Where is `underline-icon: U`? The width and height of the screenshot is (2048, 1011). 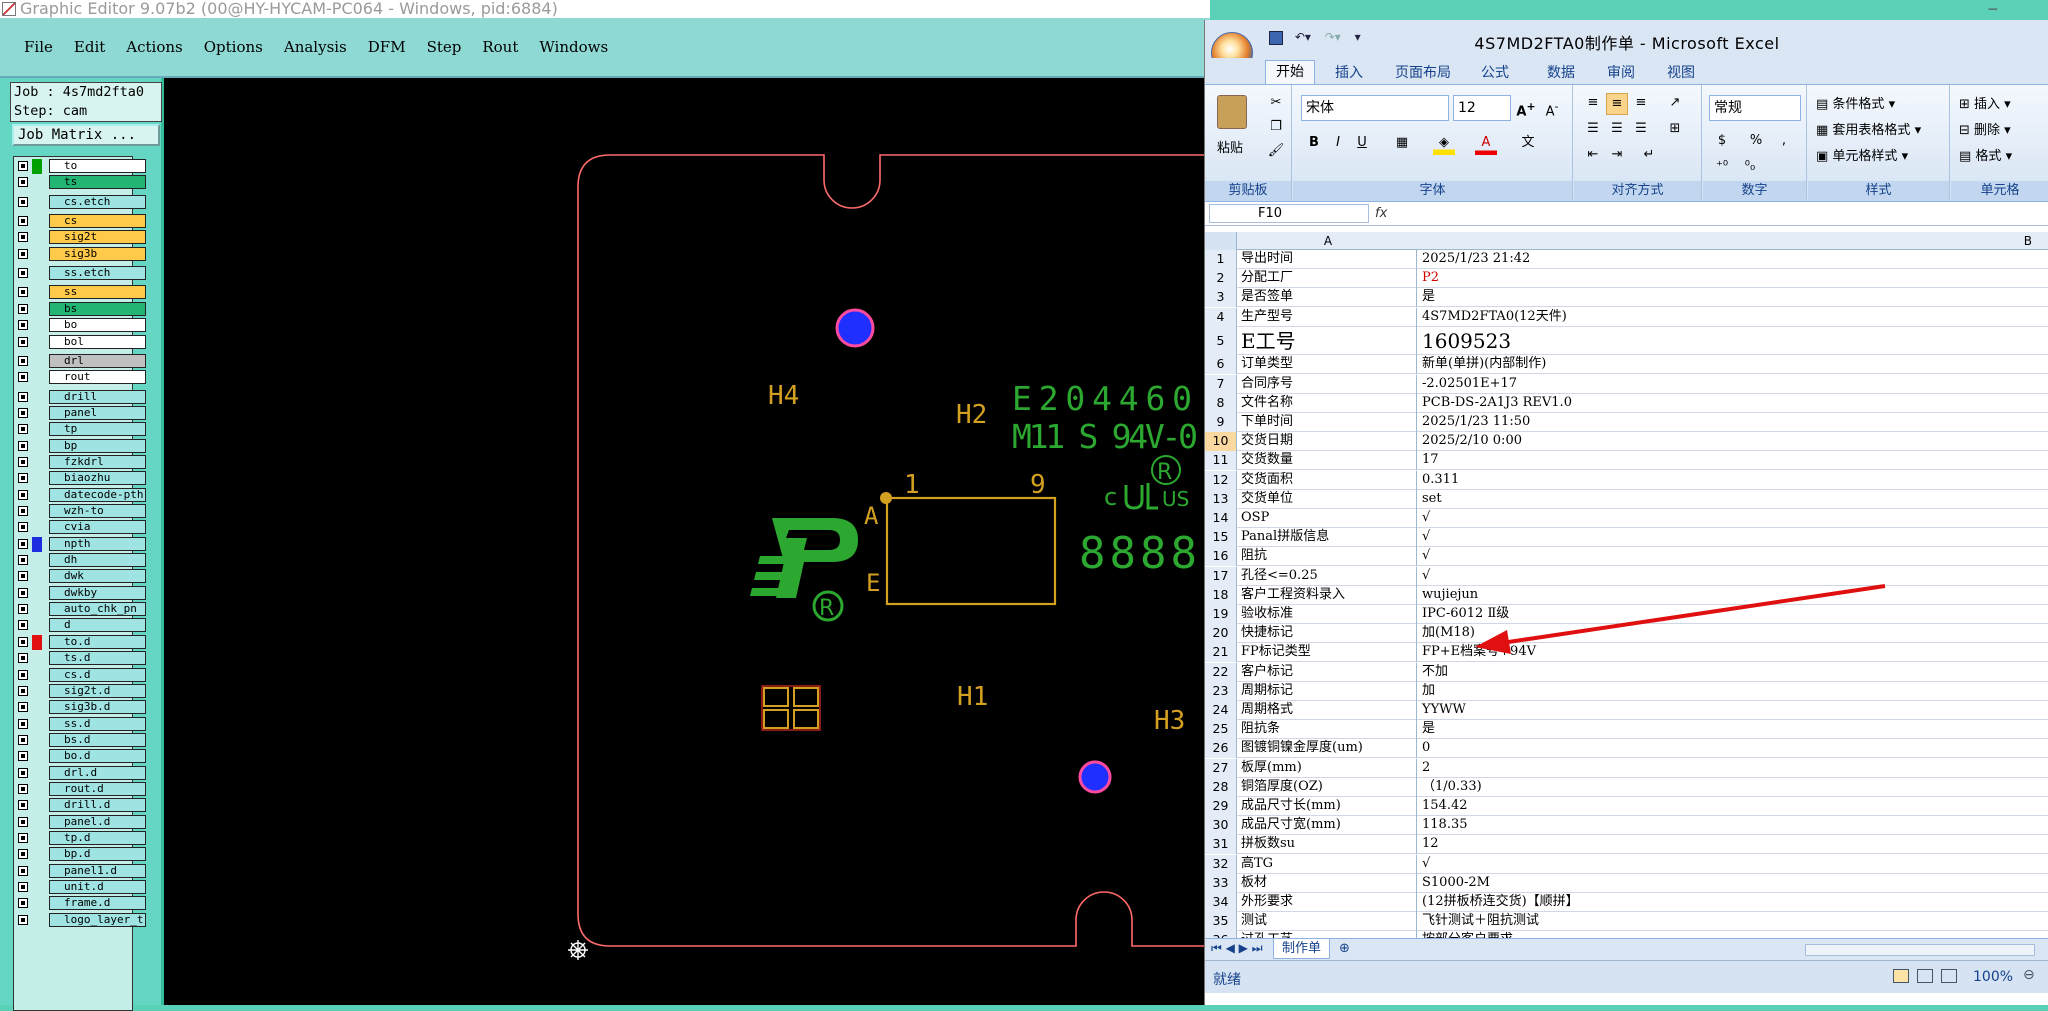 underline-icon: U is located at coordinates (1362, 144).